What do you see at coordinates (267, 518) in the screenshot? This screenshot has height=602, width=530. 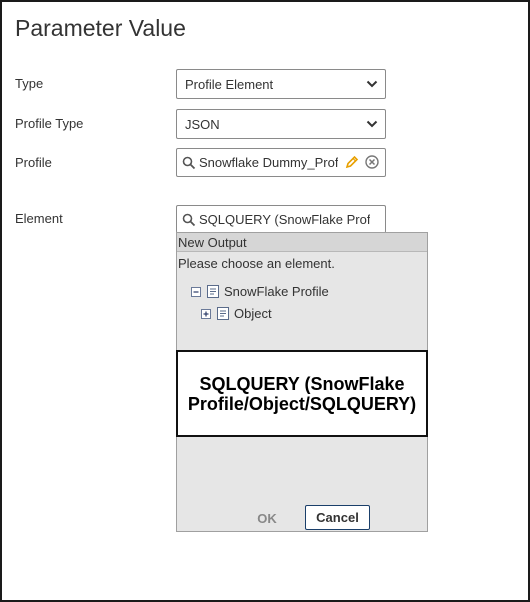 I see `ok-button: OK` at bounding box center [267, 518].